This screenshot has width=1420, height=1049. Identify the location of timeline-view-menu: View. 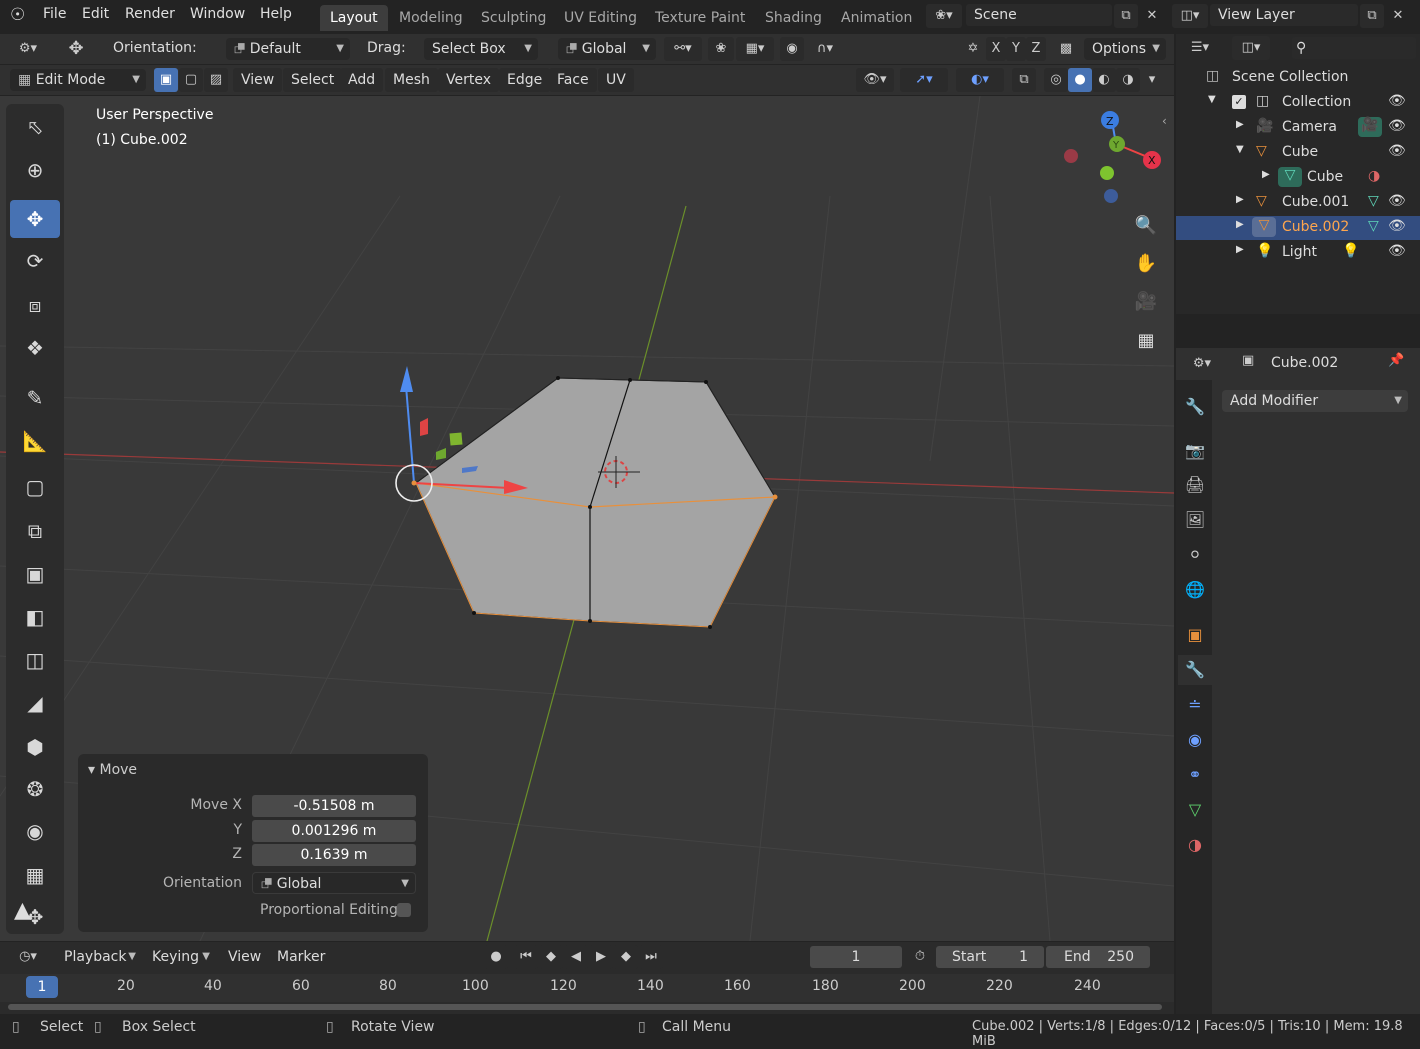
(244, 957).